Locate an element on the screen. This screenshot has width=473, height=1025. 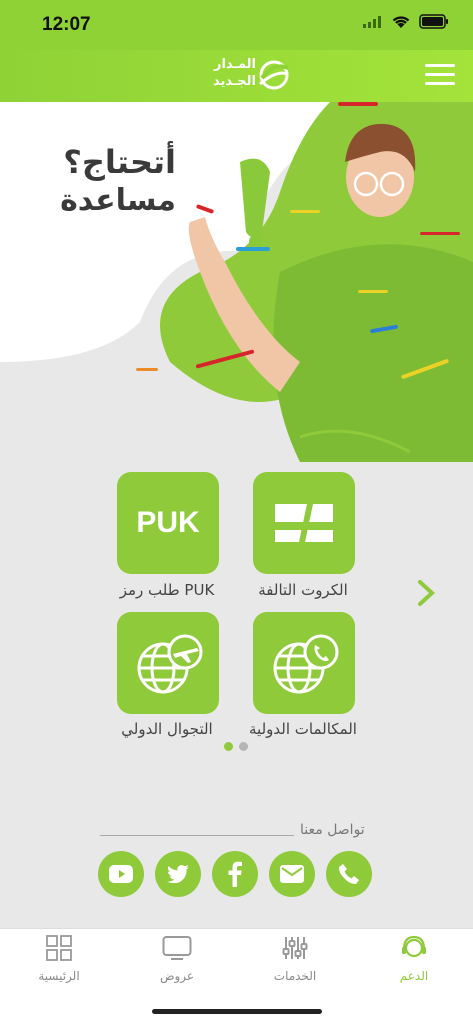
menu-button is located at coordinates (440, 75).